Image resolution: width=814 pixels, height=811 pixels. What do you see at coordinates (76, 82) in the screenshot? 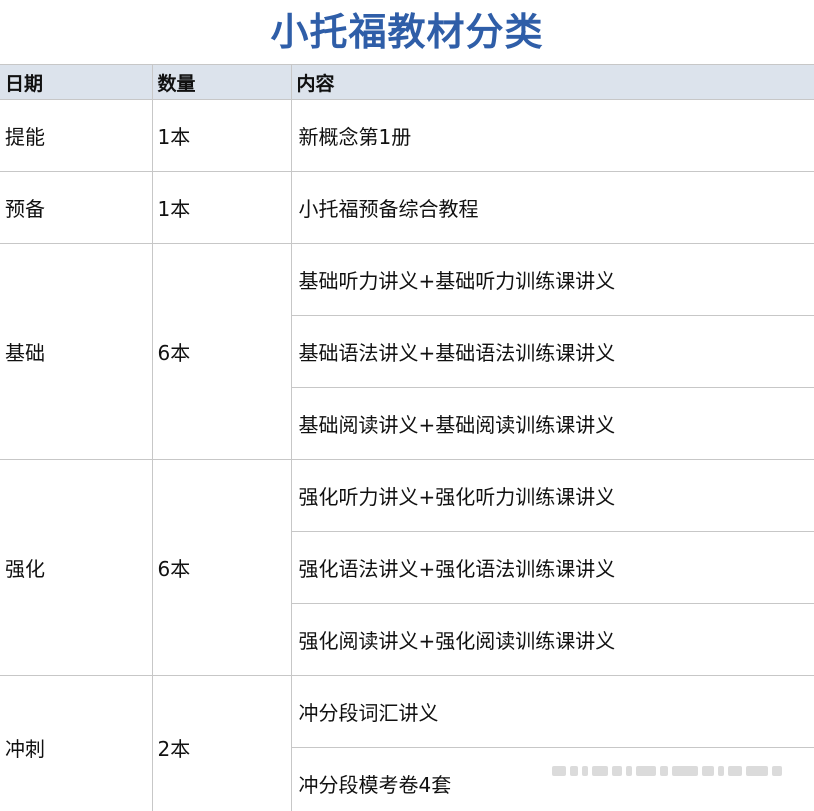
I see `header-date: 日期` at bounding box center [76, 82].